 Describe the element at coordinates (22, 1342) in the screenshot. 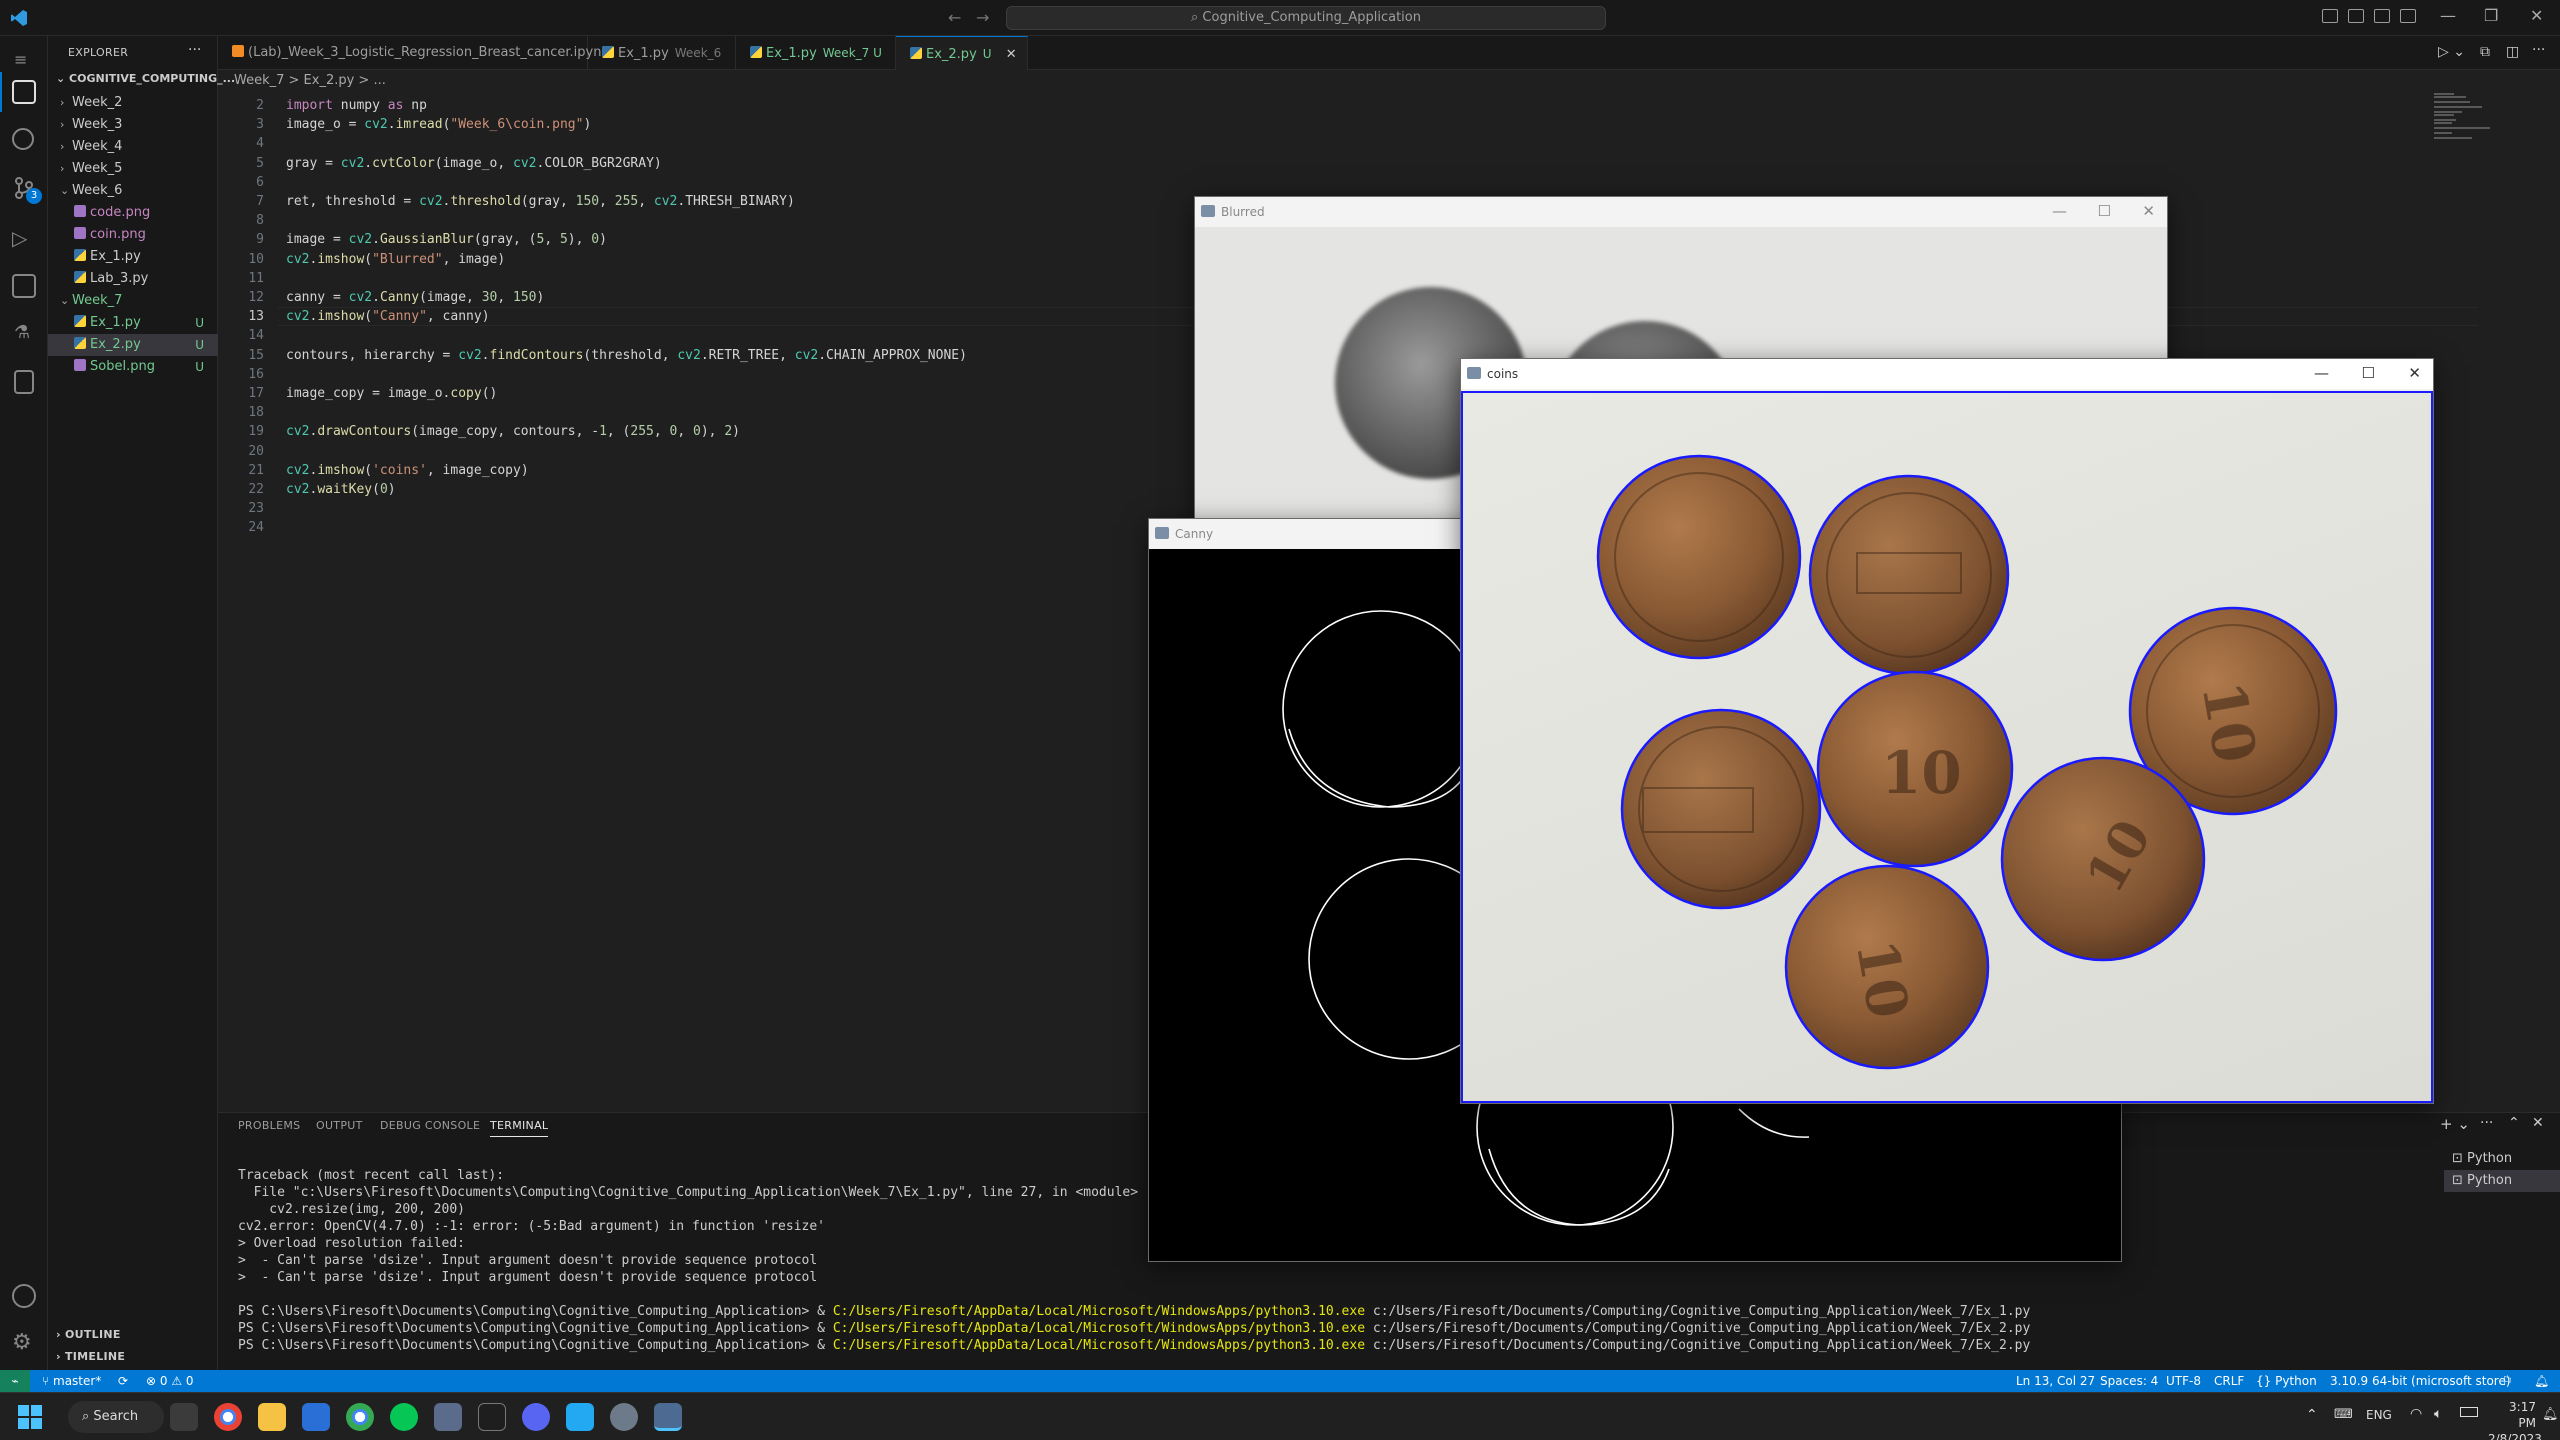

I see `settings-gear-icon: ⚙` at that location.